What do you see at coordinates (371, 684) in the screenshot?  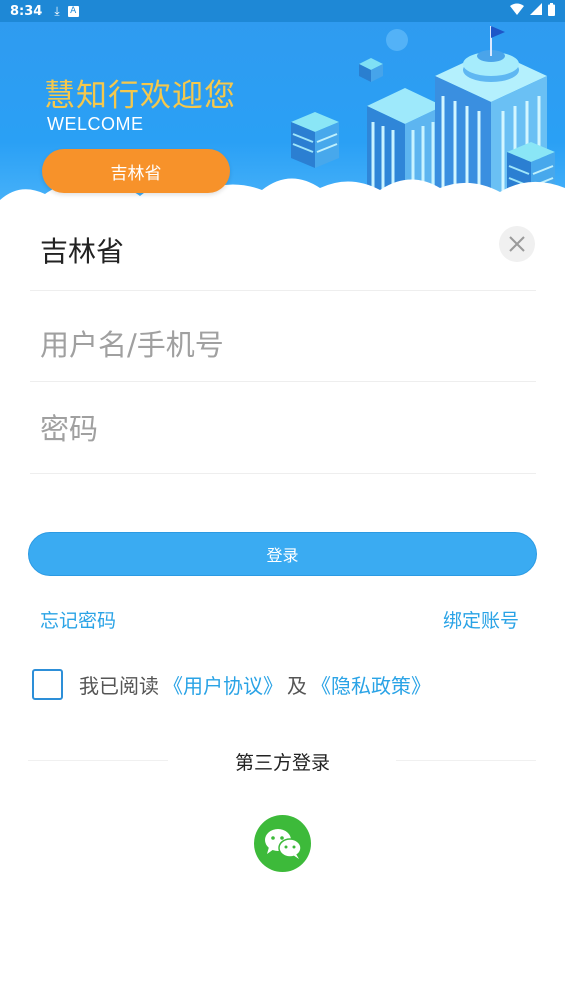 I see `privacy-policy-link: 《隐私政策》` at bounding box center [371, 684].